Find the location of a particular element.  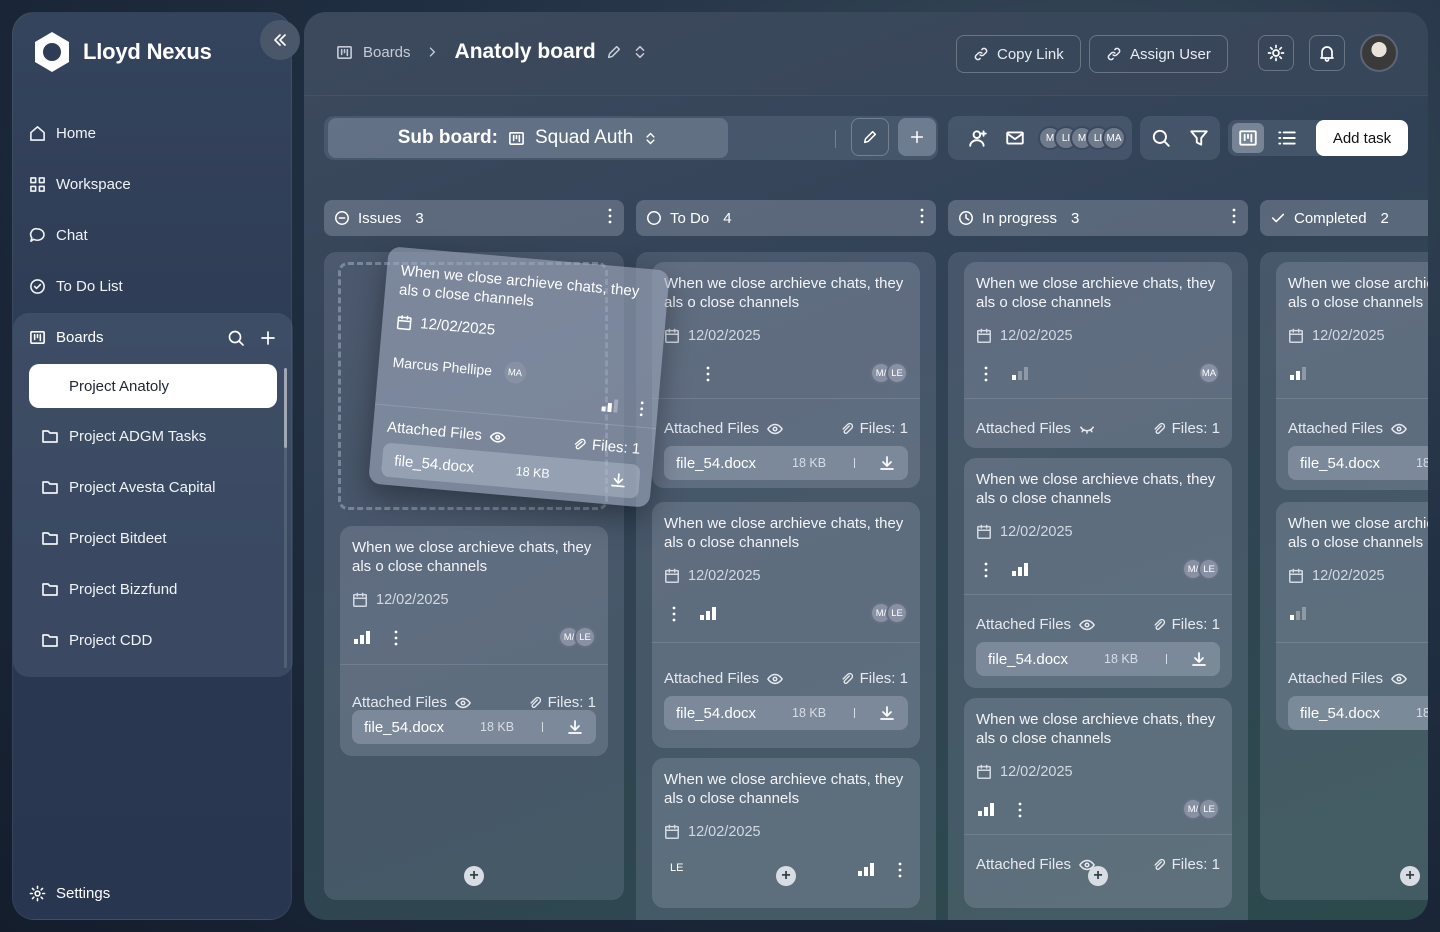

minus-circle-icon is located at coordinates (342, 218).